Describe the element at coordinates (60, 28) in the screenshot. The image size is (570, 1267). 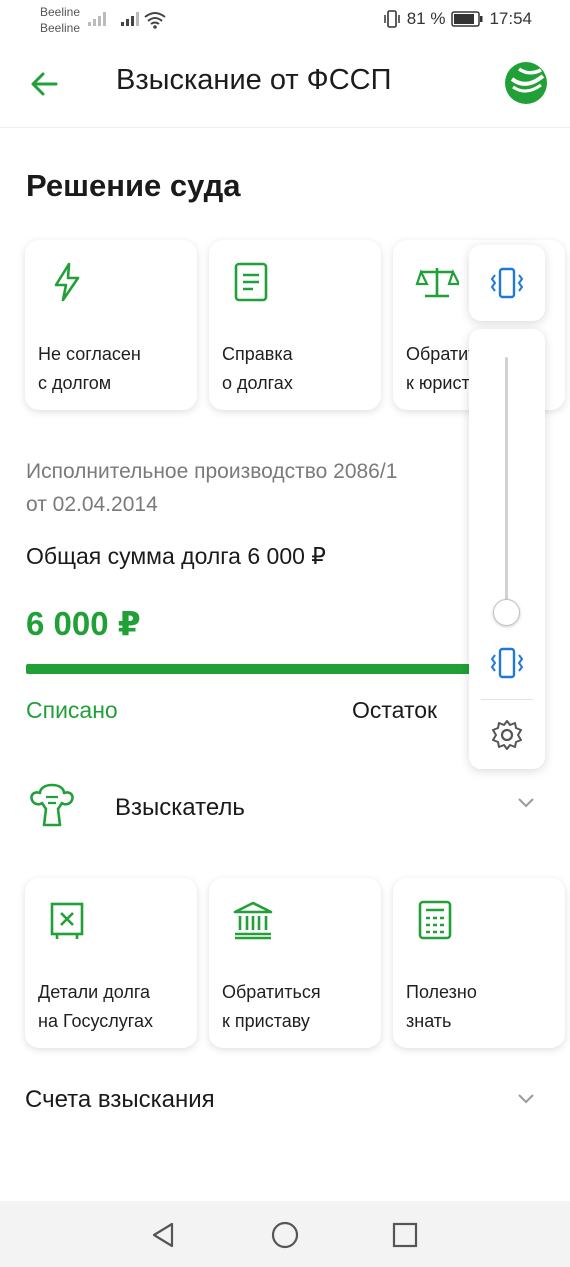
I see `carrier-2: Beeline` at that location.